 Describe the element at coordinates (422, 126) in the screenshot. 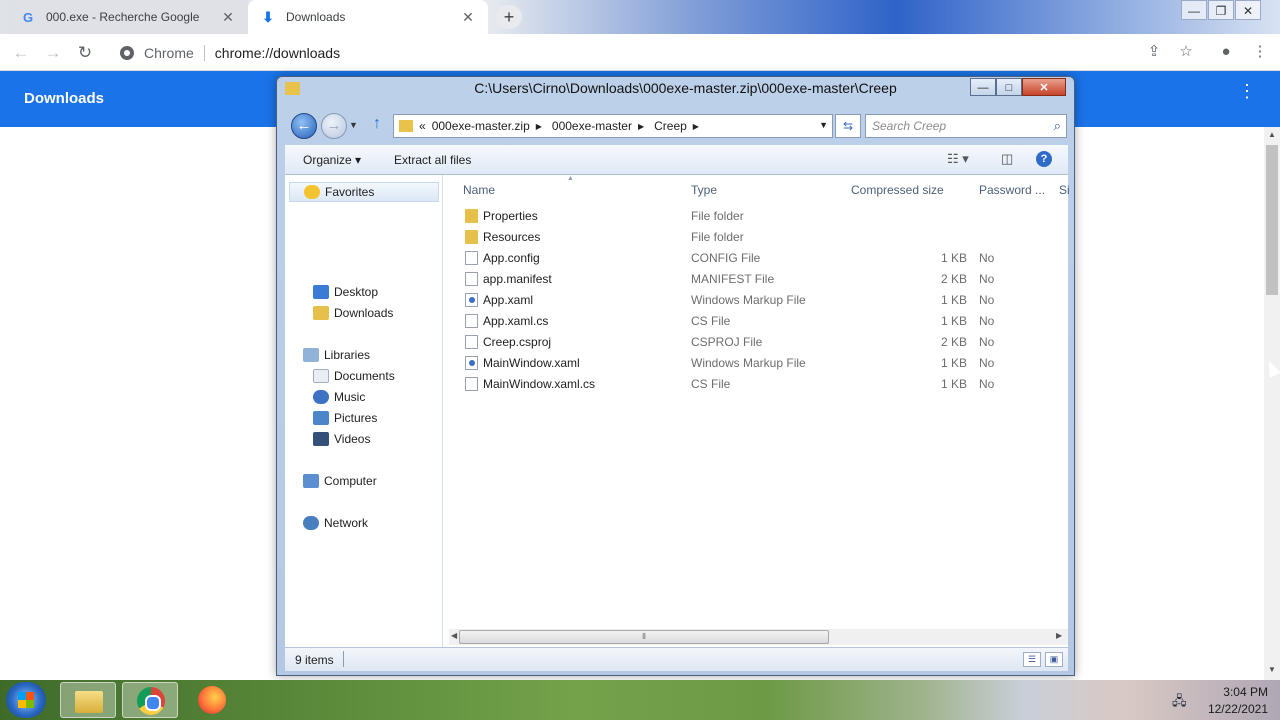

I see `breadcrumb-overflow: «` at that location.